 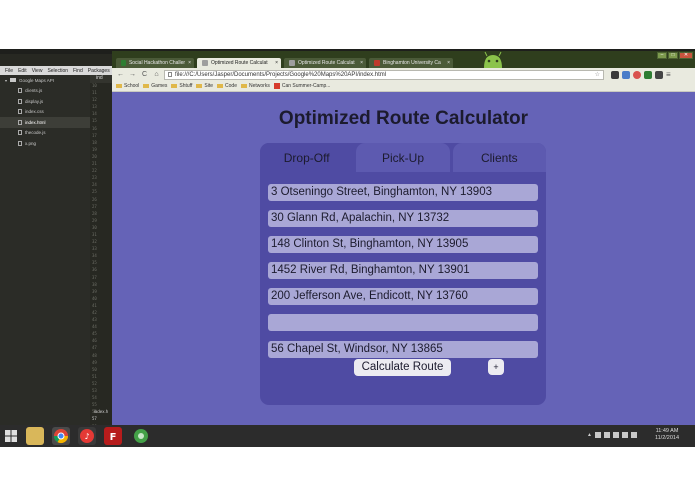 What do you see at coordinates (57, 71) in the screenshot?
I see `menu-selection: Selection` at bounding box center [57, 71].